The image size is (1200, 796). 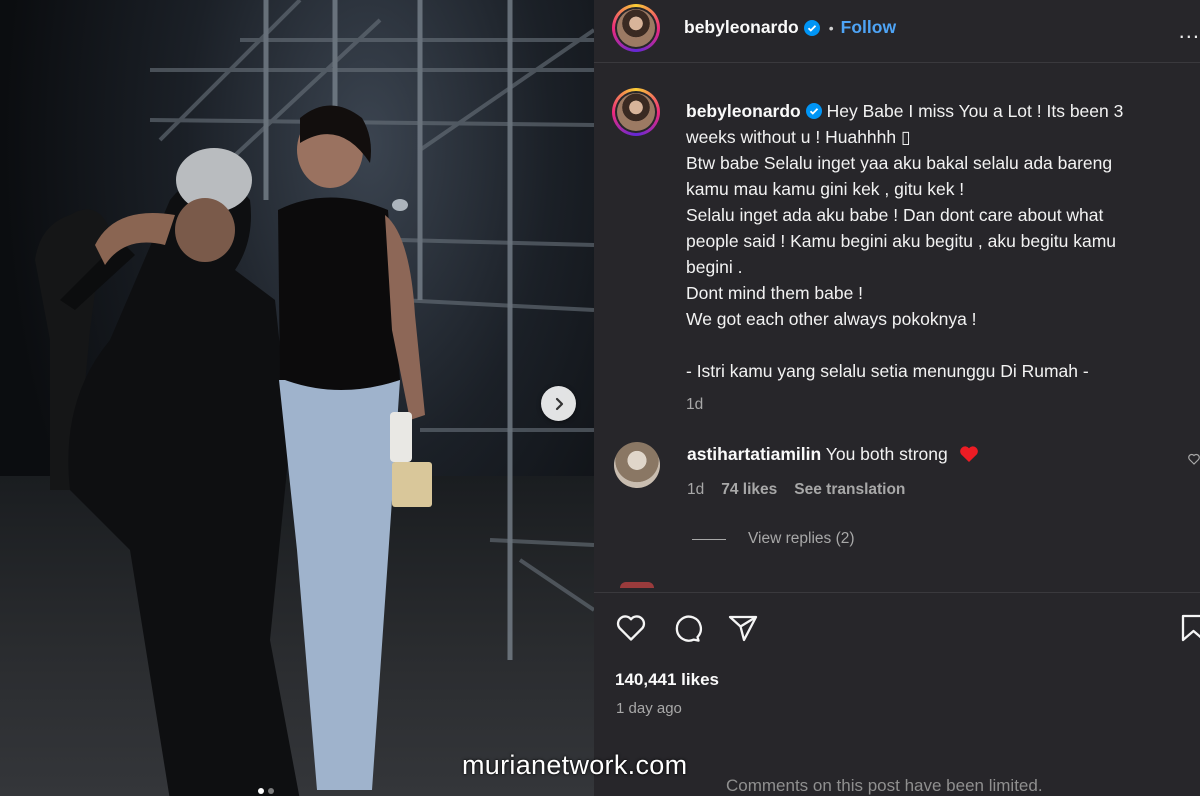 I want to click on caption-line: kamu mau kamu gini kek , gitu kek !, so click(x=825, y=189).